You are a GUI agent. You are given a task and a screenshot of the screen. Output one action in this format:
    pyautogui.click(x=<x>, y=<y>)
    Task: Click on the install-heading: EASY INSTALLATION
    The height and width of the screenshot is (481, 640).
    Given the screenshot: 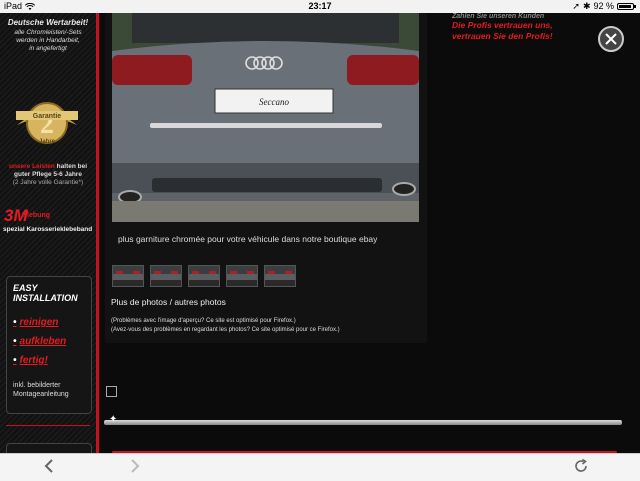 What is the action you would take?
    pyautogui.click(x=45, y=293)
    